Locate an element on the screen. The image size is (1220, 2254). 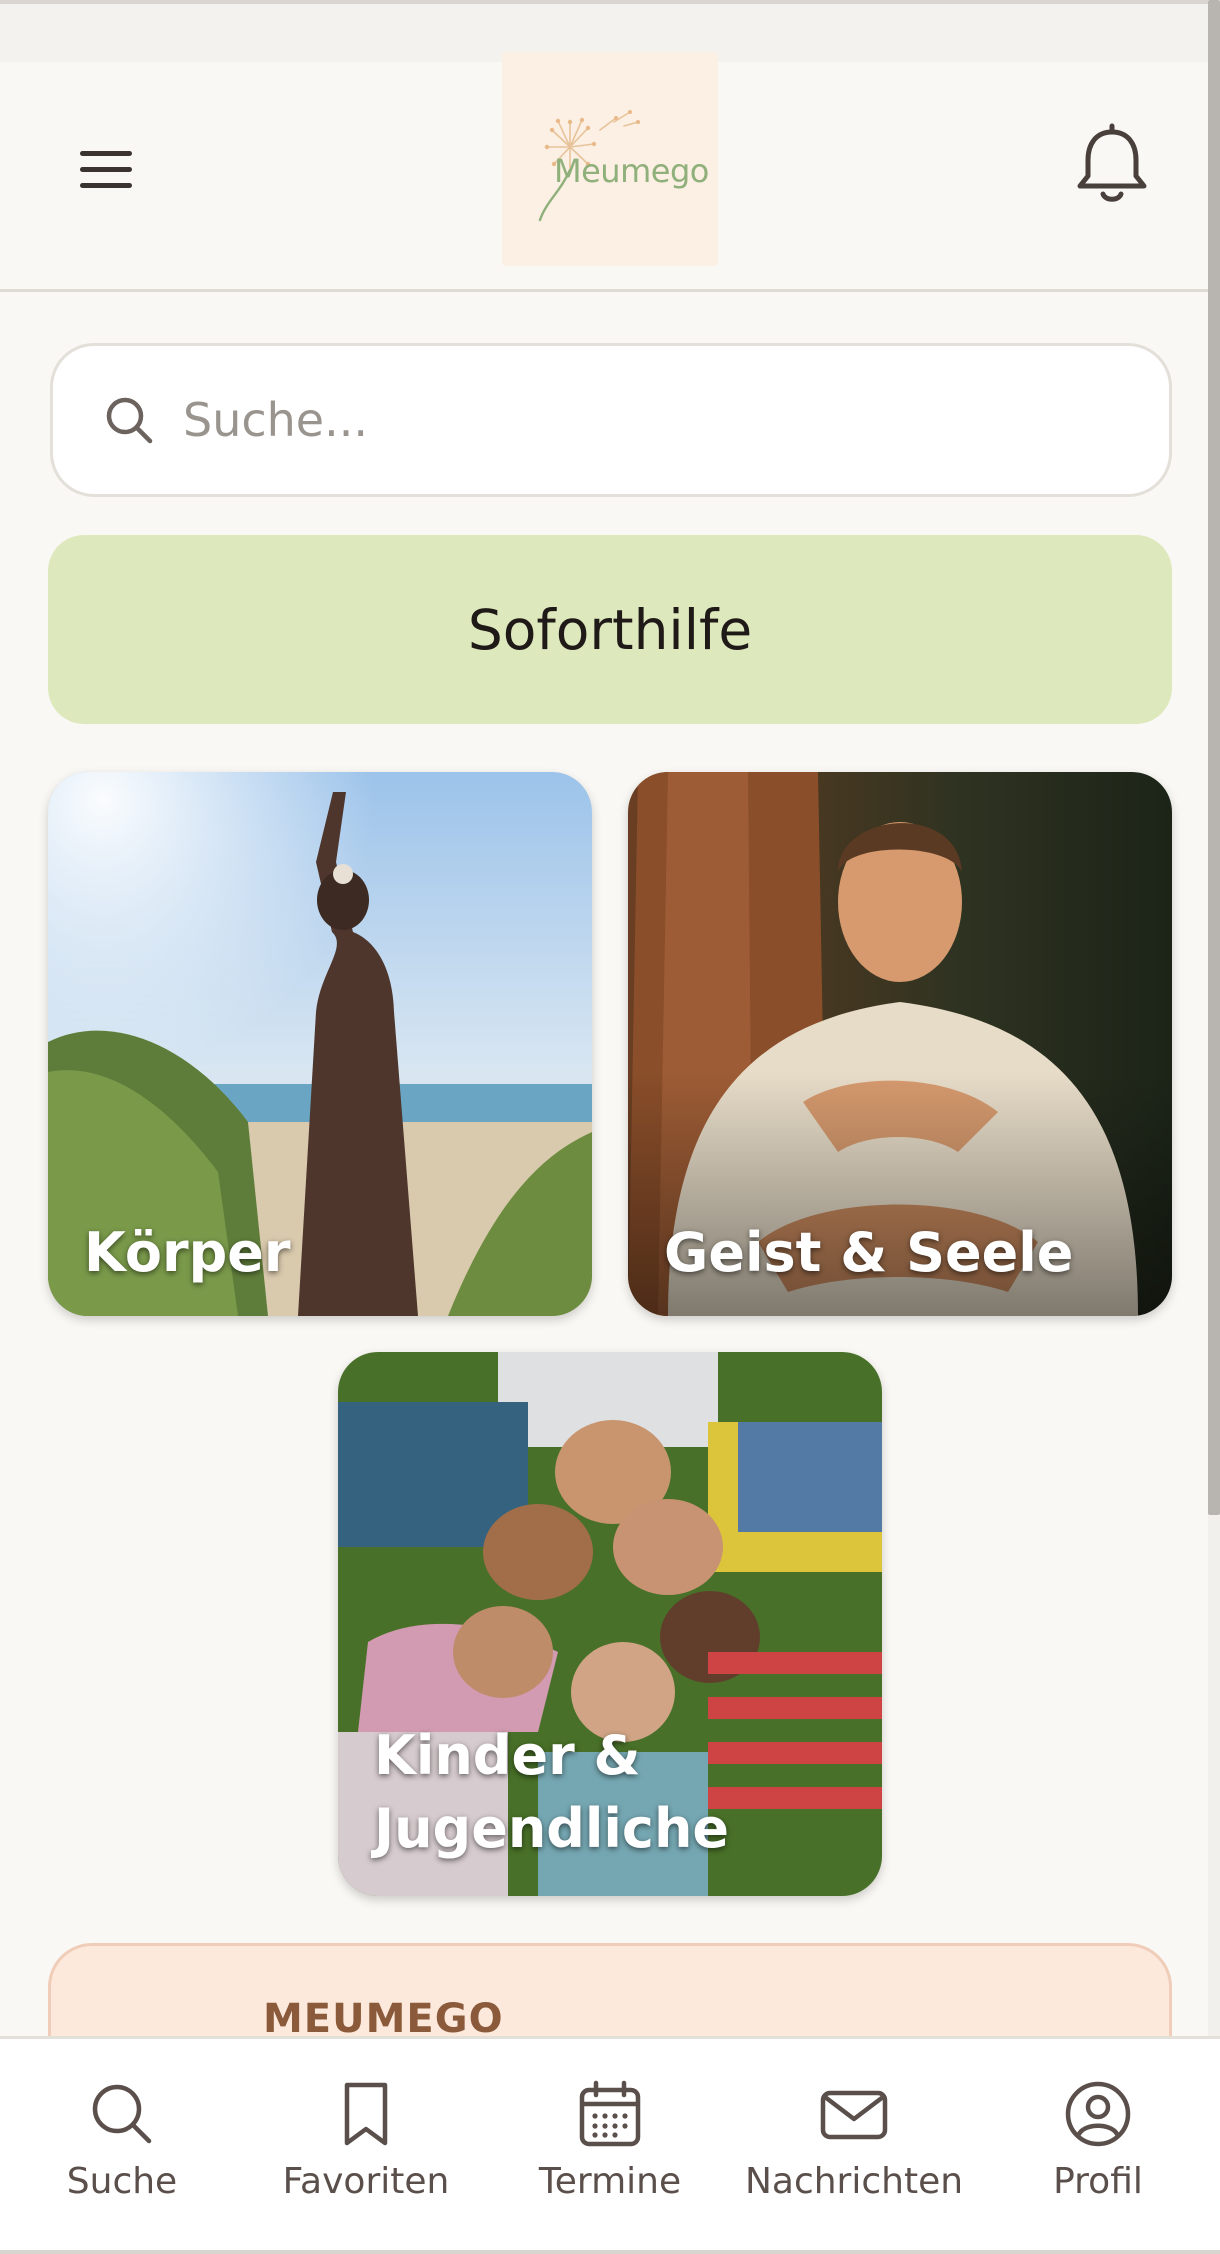
app-header: Meumego is located at coordinates (604, 172).